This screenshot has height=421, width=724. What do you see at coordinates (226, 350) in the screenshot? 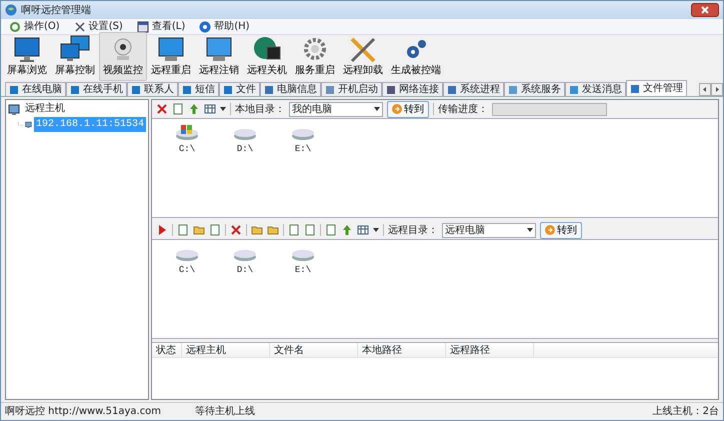
I see `column-header: 远程主机` at bounding box center [226, 350].